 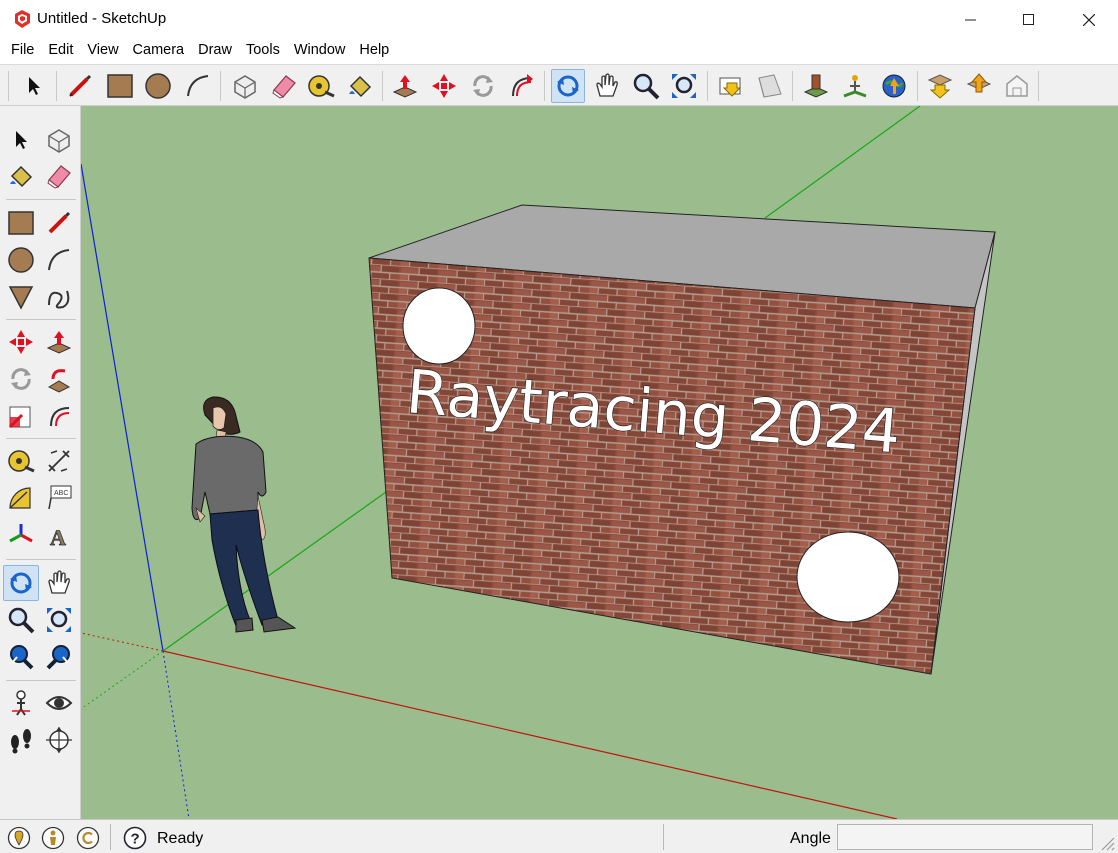 I want to click on geolocation-icon, so click(x=19, y=838).